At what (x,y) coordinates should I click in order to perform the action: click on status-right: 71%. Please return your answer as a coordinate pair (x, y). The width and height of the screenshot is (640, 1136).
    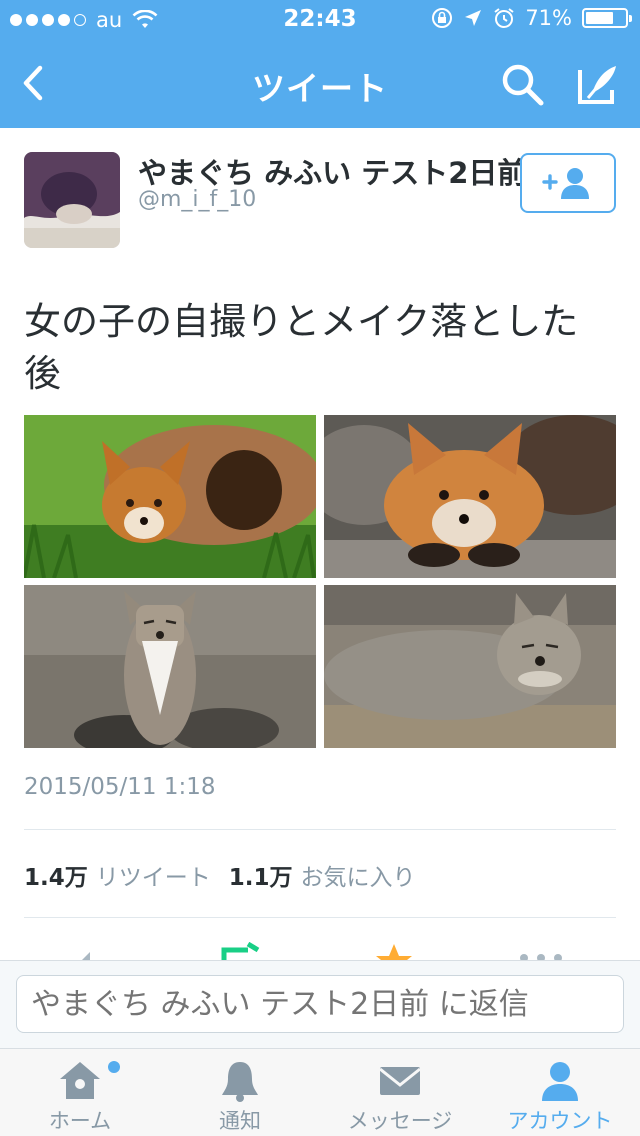
    Looking at the image, I should click on (531, 18).